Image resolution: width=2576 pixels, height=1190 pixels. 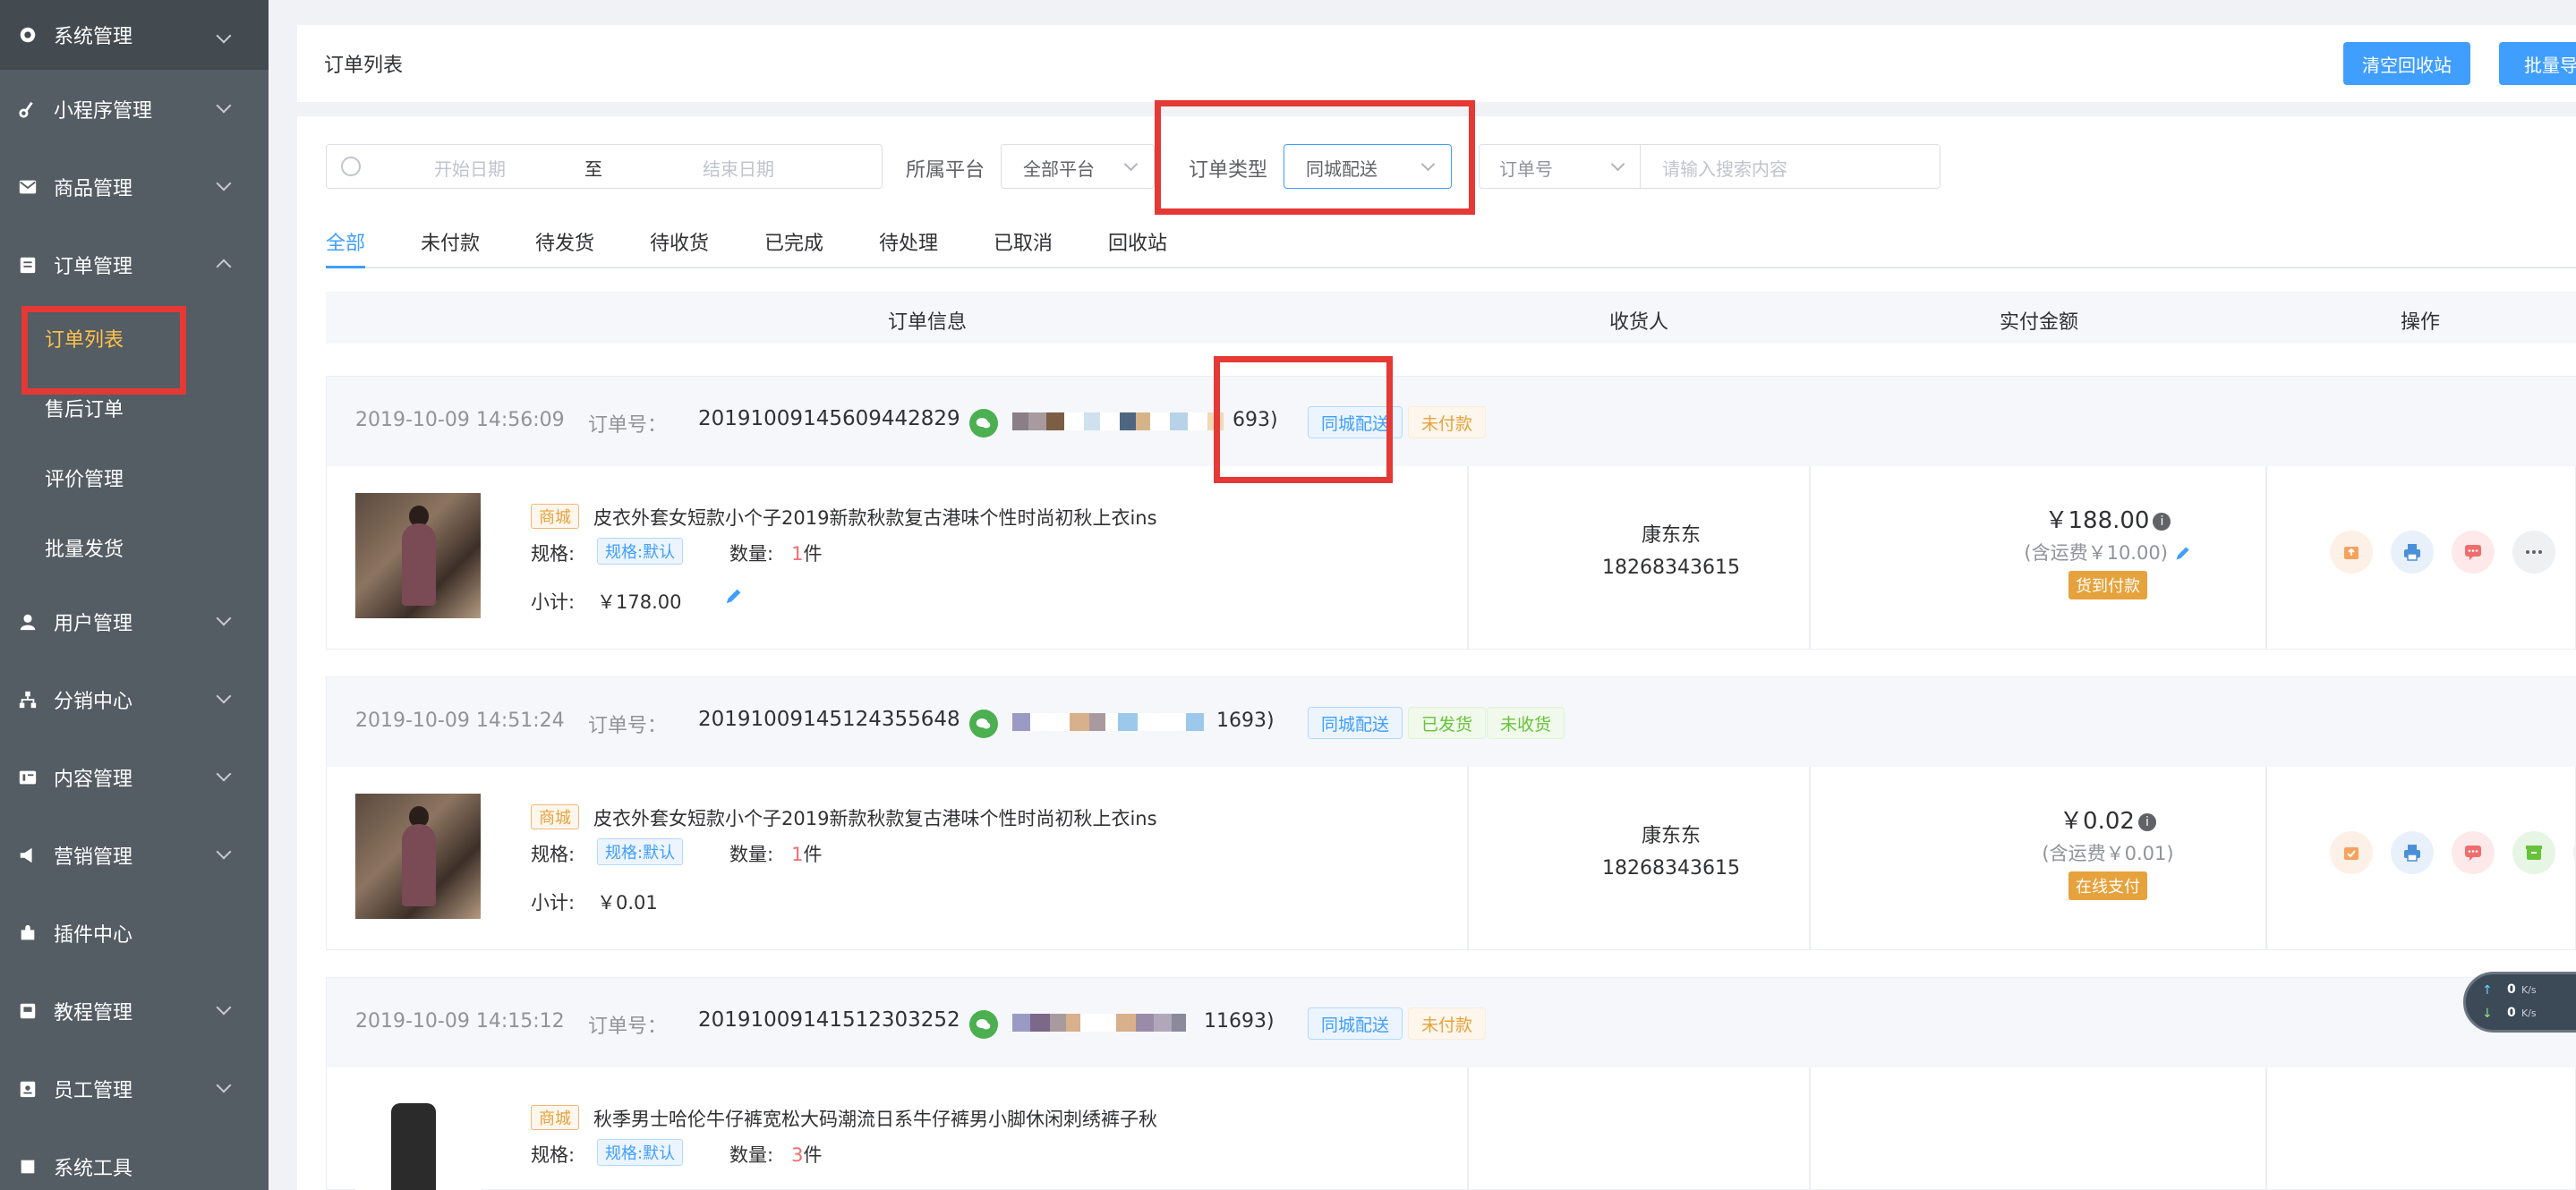 What do you see at coordinates (2107, 886) in the screenshot?
I see `payment-method-badge: 在线支付` at bounding box center [2107, 886].